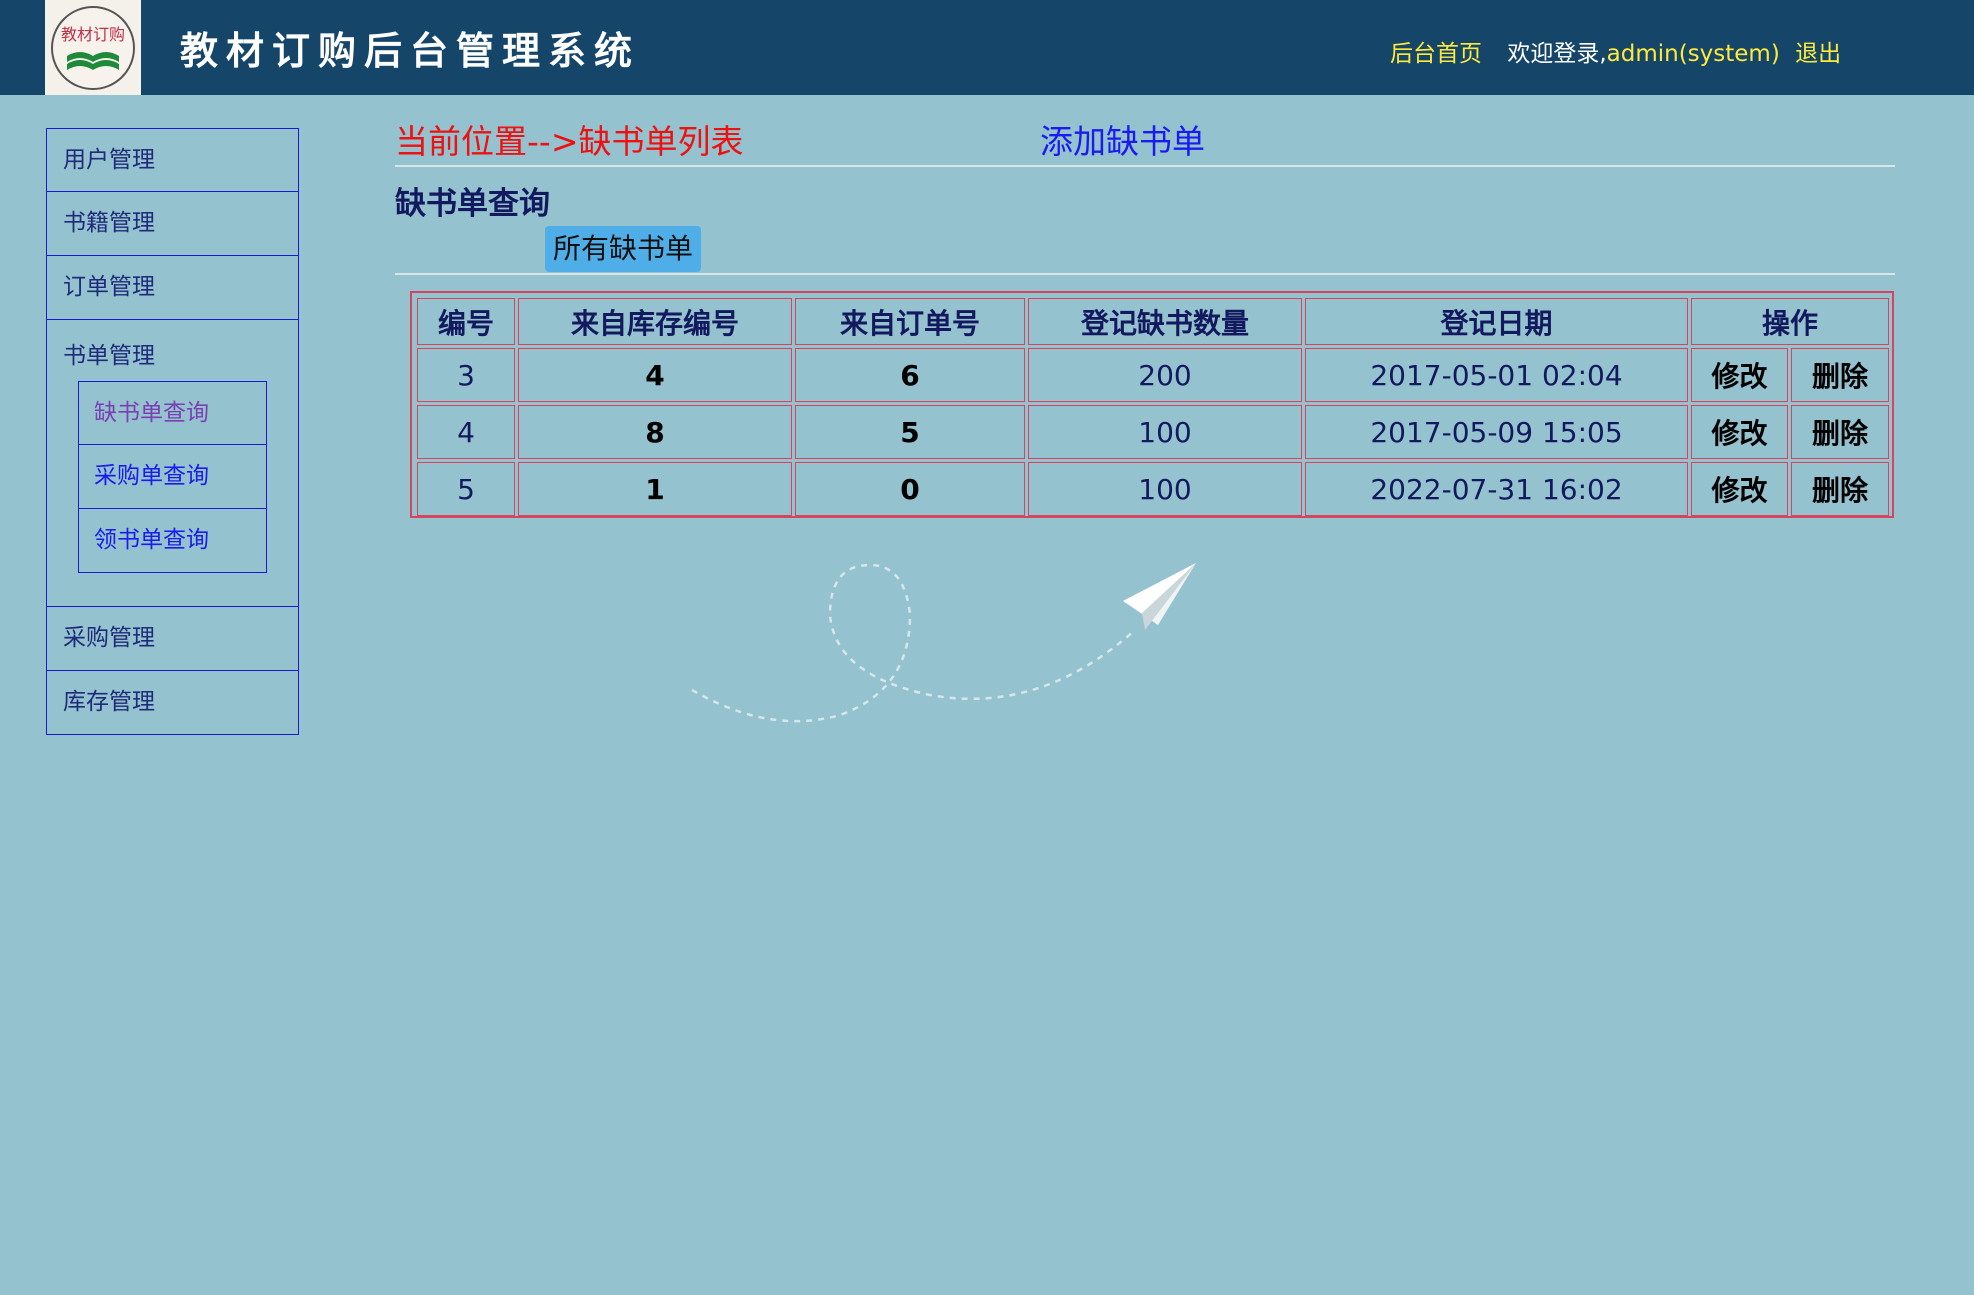 This screenshot has height=1295, width=1974. I want to click on cell-stock-id: 8, so click(655, 432).